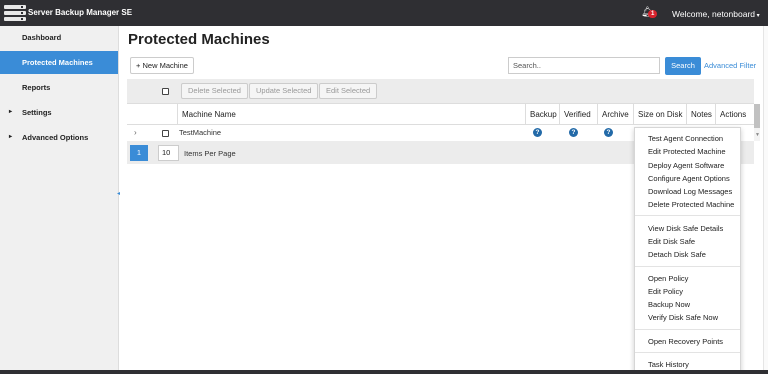 The height and width of the screenshot is (374, 768). Describe the element at coordinates (200, 133) in the screenshot. I see `machine-name-cell: TestMachine` at that location.